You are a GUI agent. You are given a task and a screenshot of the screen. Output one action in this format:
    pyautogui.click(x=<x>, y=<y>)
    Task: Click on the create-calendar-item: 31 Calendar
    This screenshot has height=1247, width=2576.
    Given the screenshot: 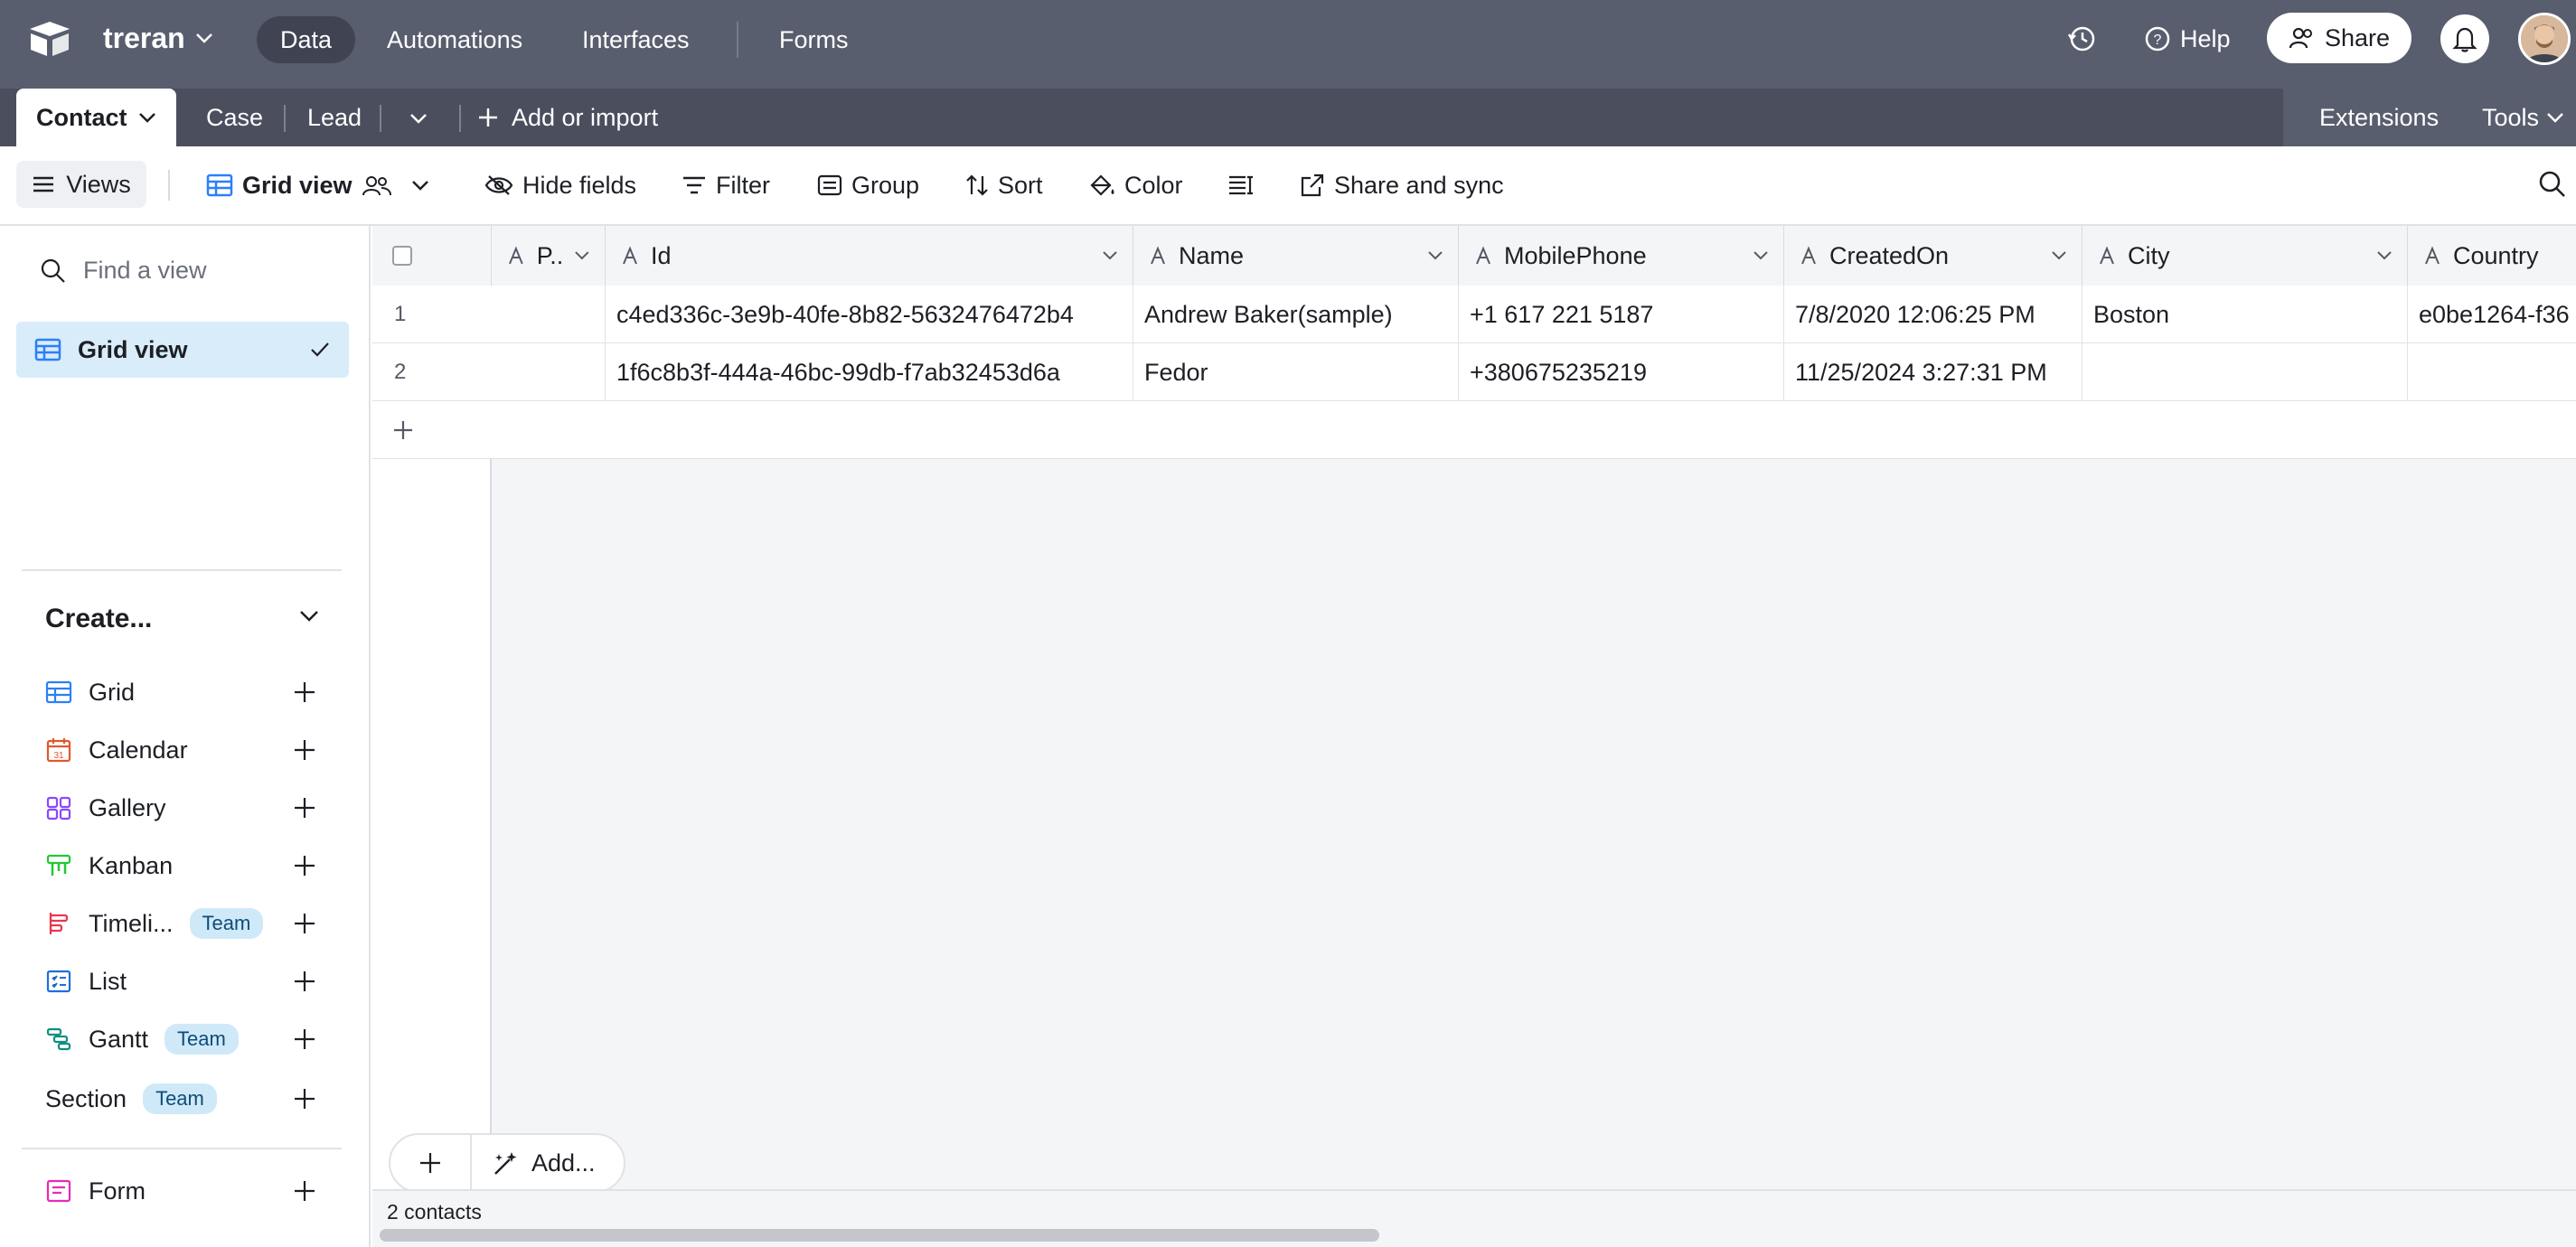 What is the action you would take?
    pyautogui.click(x=180, y=750)
    